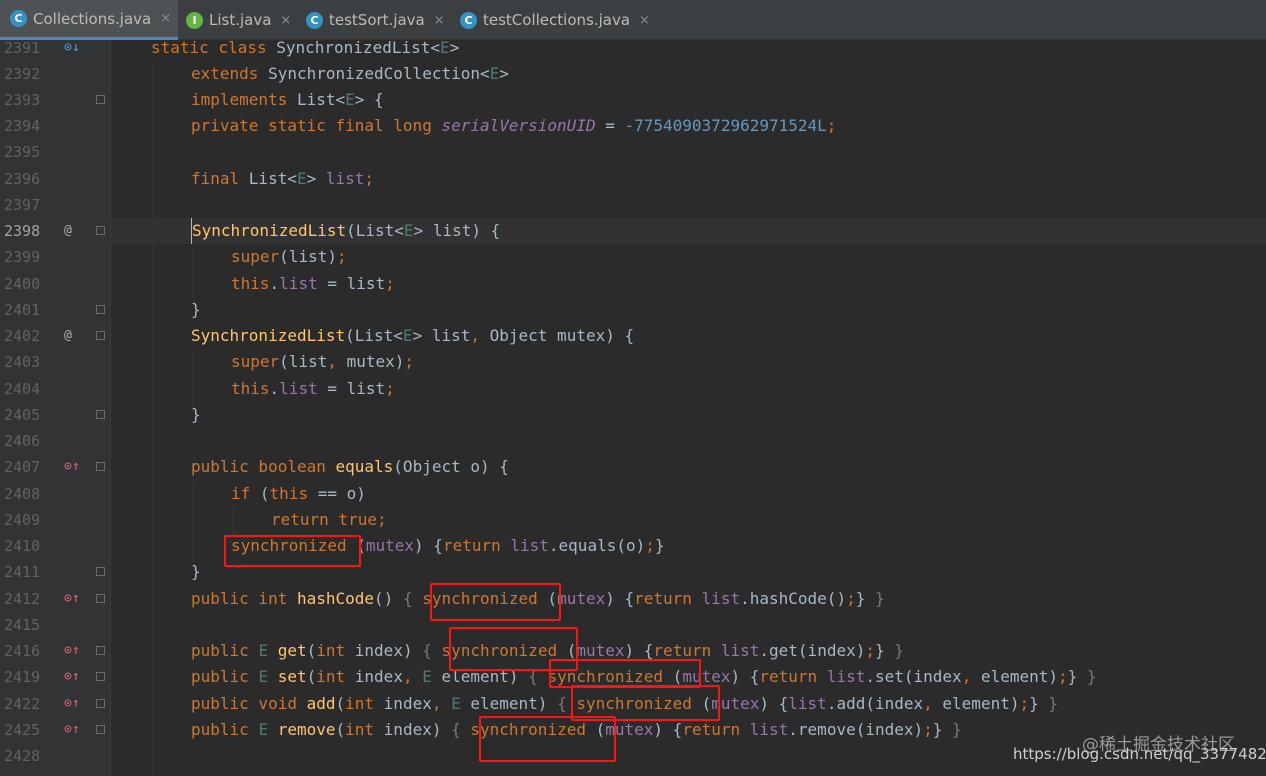  Describe the element at coordinates (364, 466) in the screenshot. I see `method-name: equals` at that location.